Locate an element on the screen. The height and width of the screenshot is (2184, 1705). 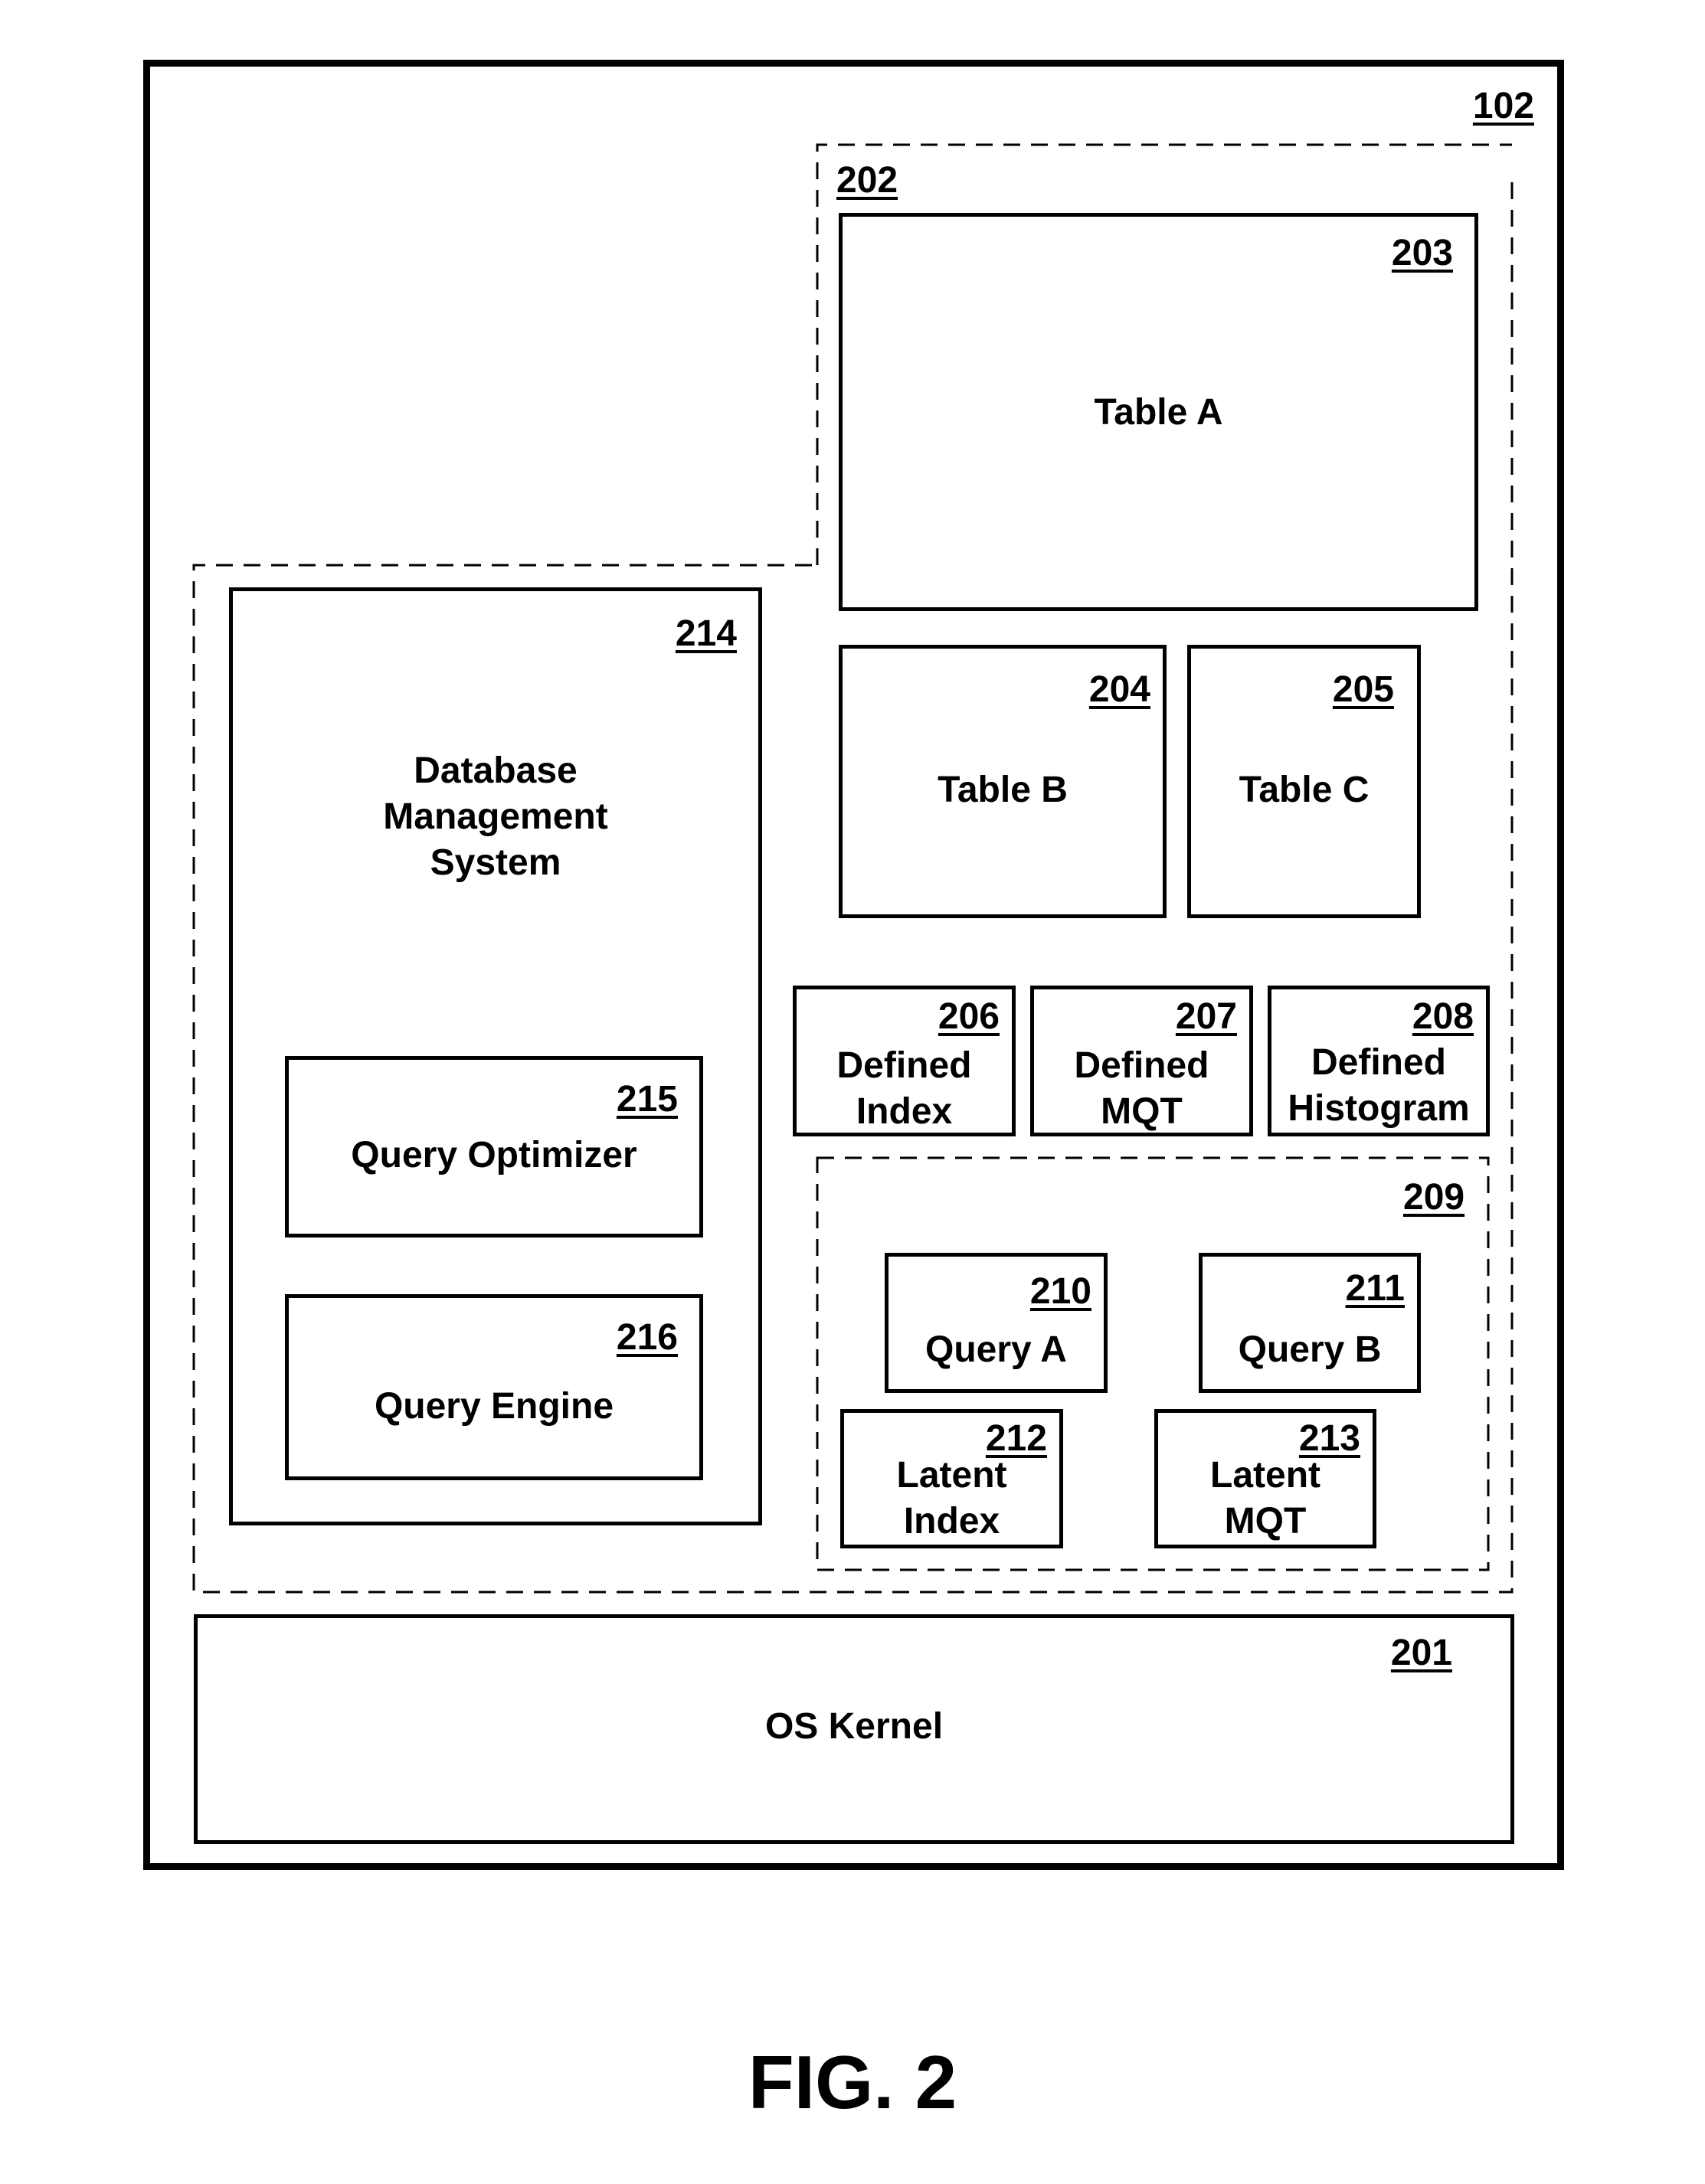
query-a-ref-label: 210 is located at coordinates (1060, 1291).